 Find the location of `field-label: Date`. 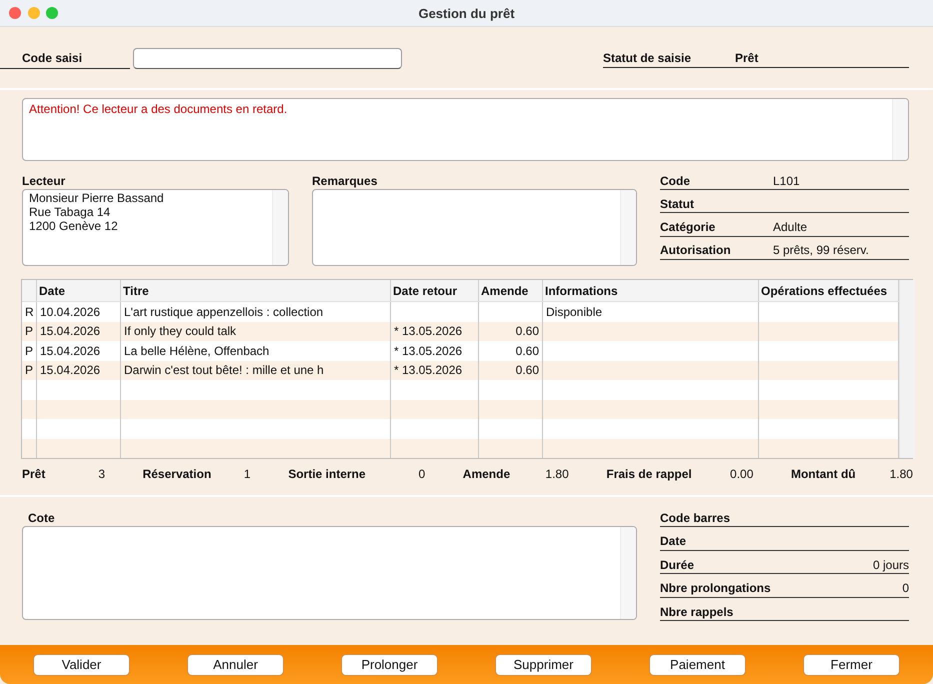

field-label: Date is located at coordinates (673, 541).